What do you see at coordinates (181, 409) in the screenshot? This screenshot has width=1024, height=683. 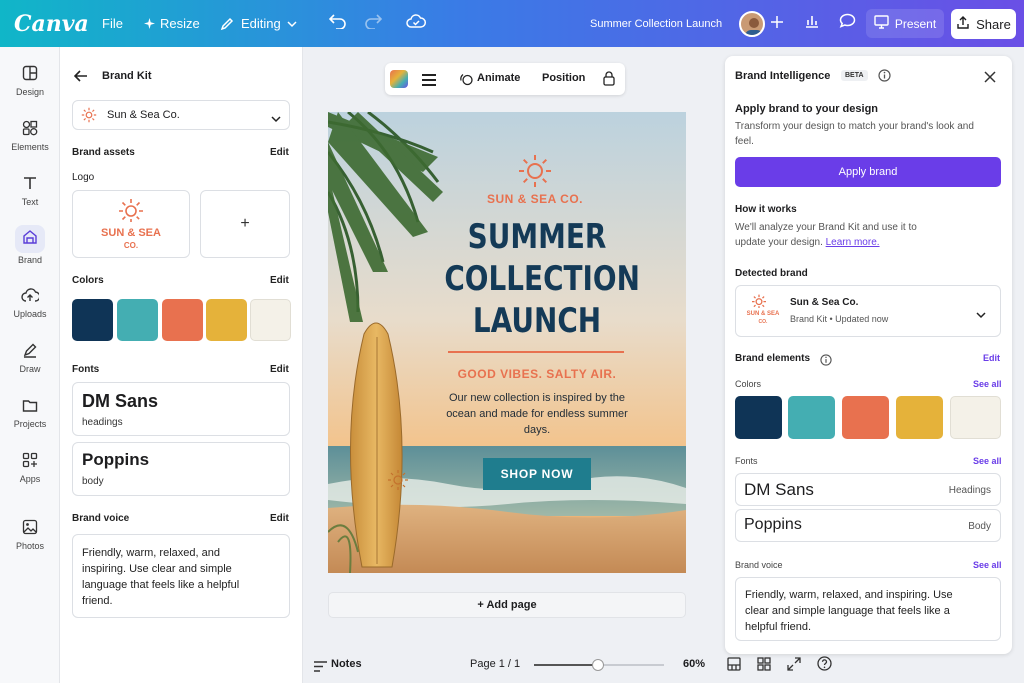 I see `font-card-headings: DM Sans headings` at bounding box center [181, 409].